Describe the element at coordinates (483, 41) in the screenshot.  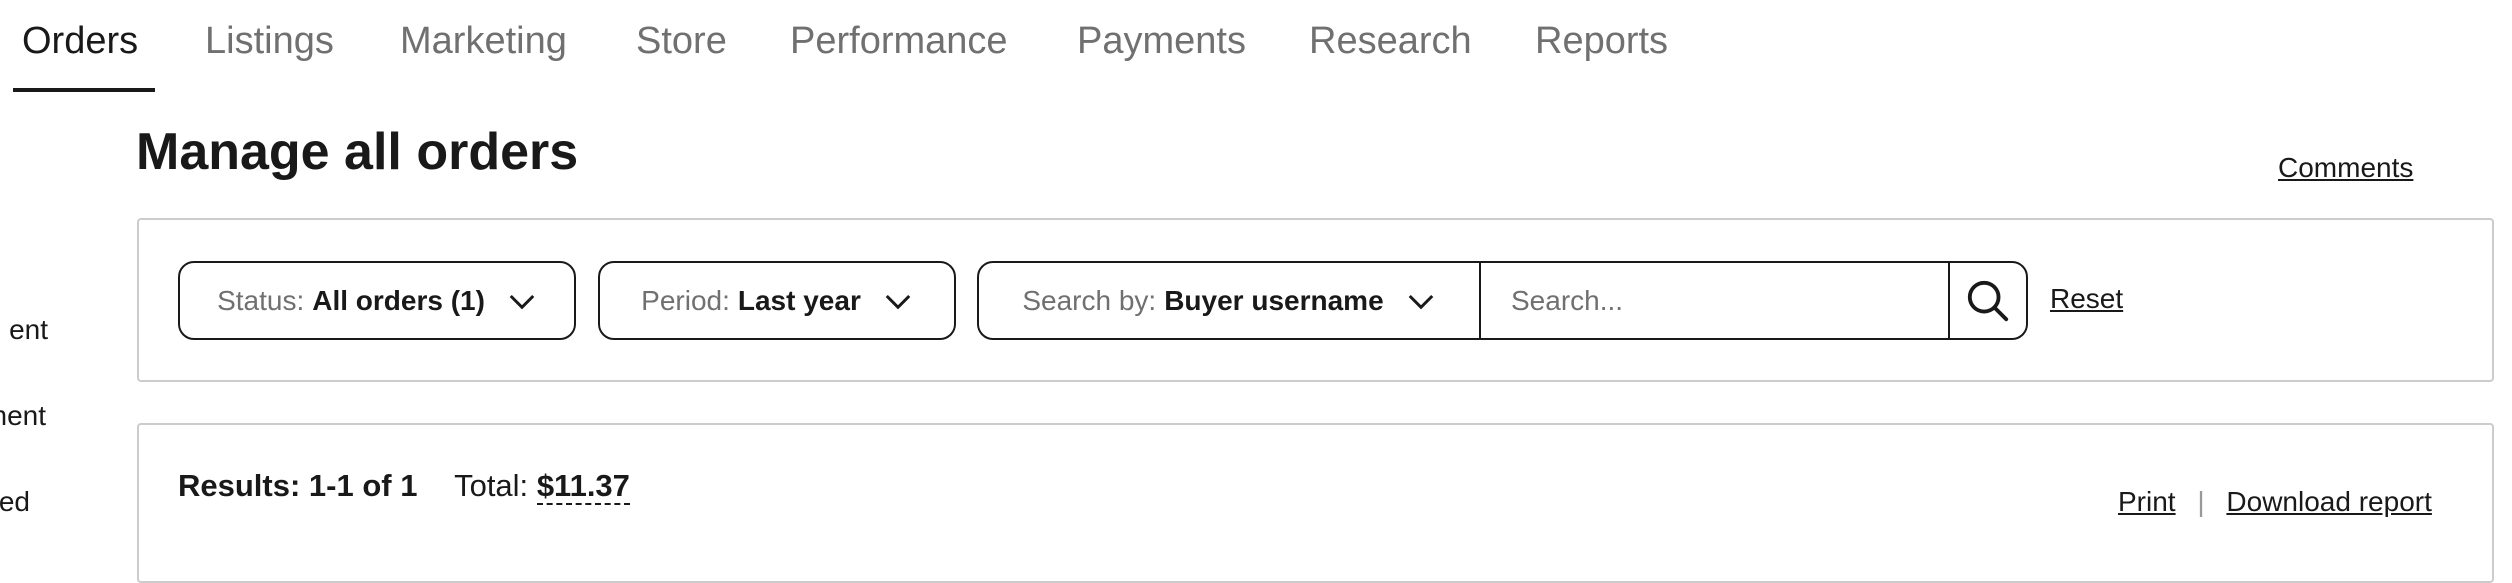
I see `tab-marketing: Marketing` at that location.